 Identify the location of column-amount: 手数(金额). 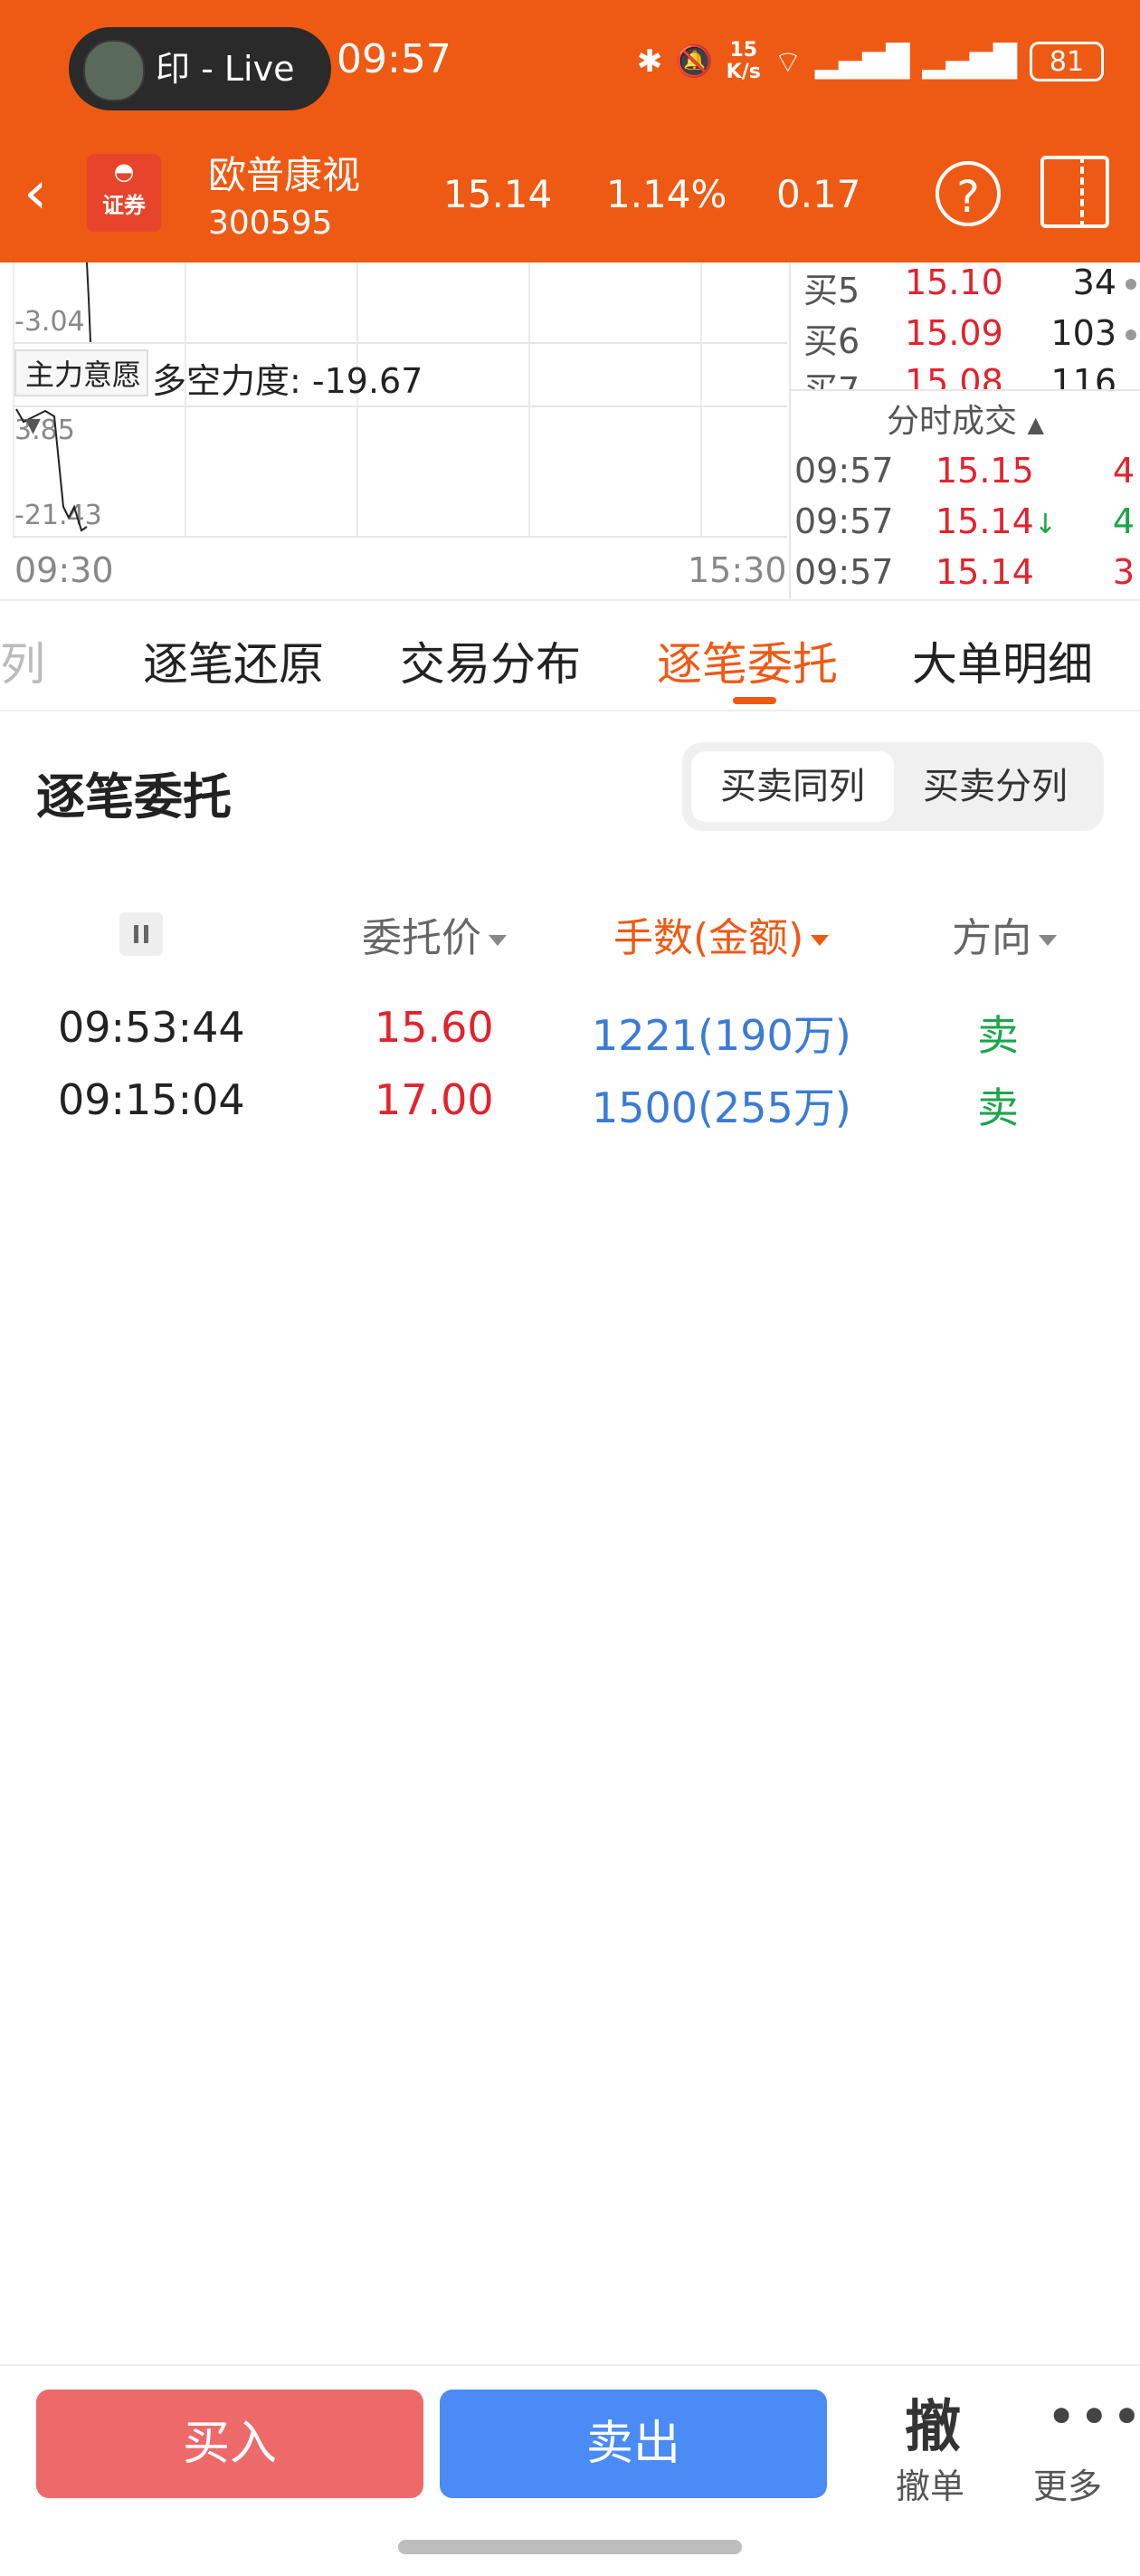
(722, 934).